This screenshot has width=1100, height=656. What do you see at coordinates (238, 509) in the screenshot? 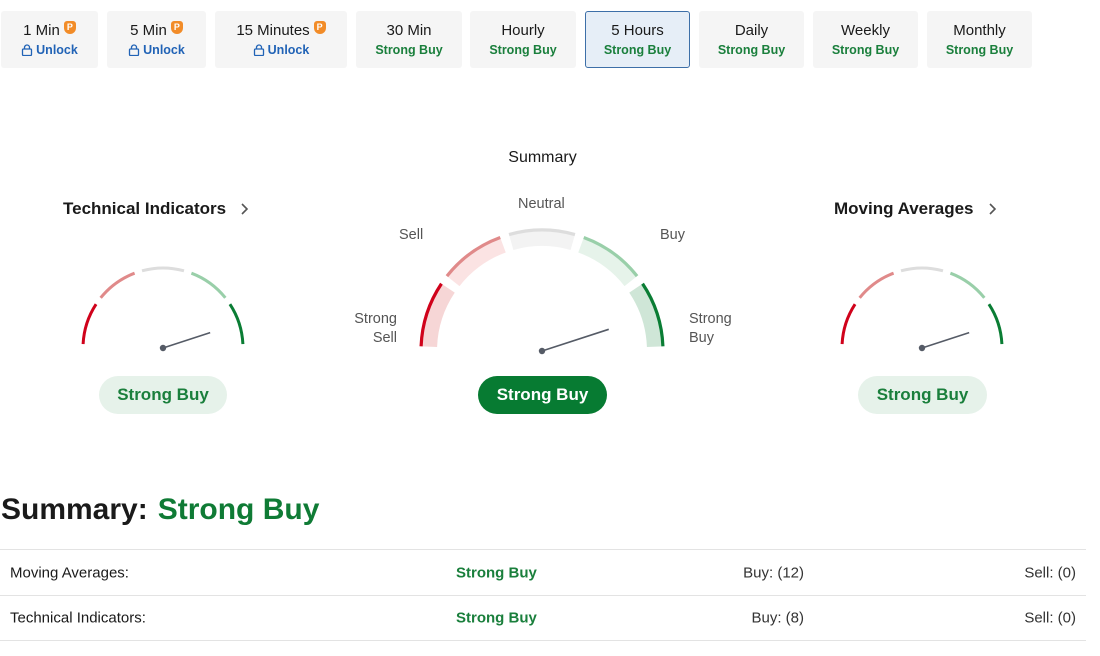
I see `summary-heading-value: Strong Buy` at bounding box center [238, 509].